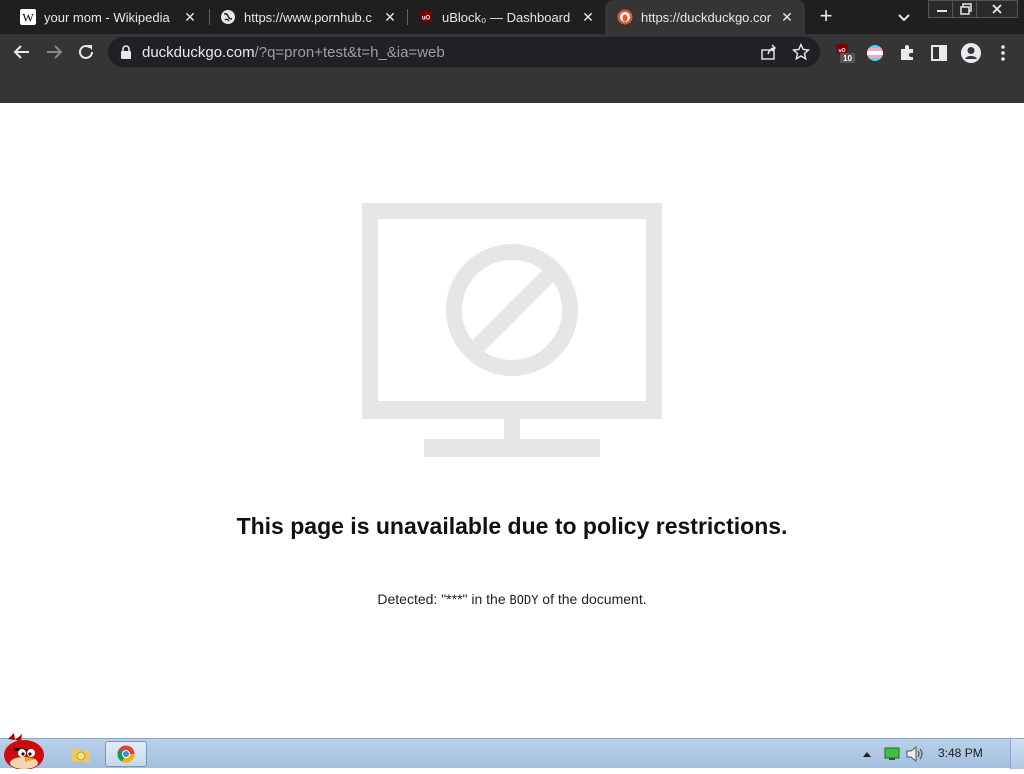 The image size is (1024, 774). I want to click on globe-icon, so click(228, 17).